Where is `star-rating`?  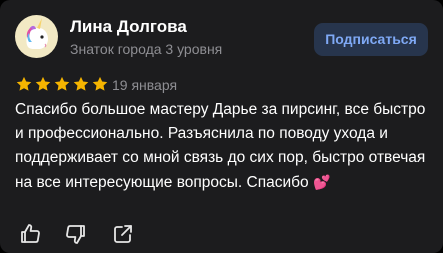 star-rating is located at coordinates (62, 84).